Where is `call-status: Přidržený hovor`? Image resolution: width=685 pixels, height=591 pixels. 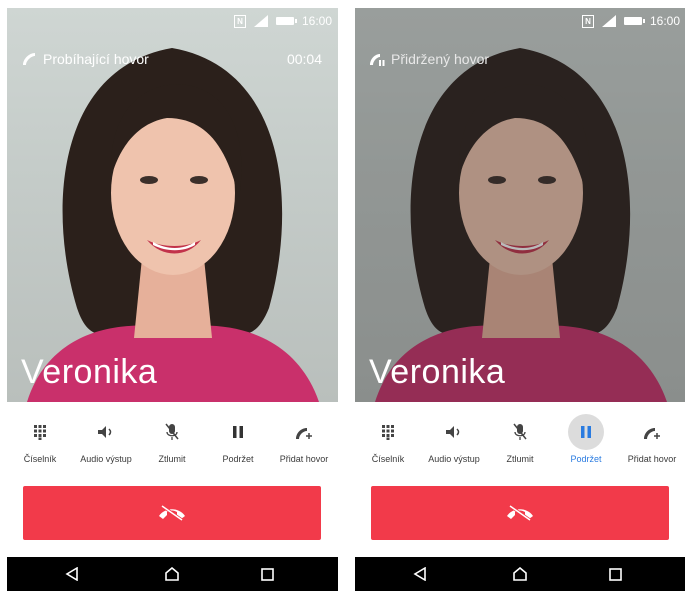 call-status: Přidržený hovor is located at coordinates (429, 59).